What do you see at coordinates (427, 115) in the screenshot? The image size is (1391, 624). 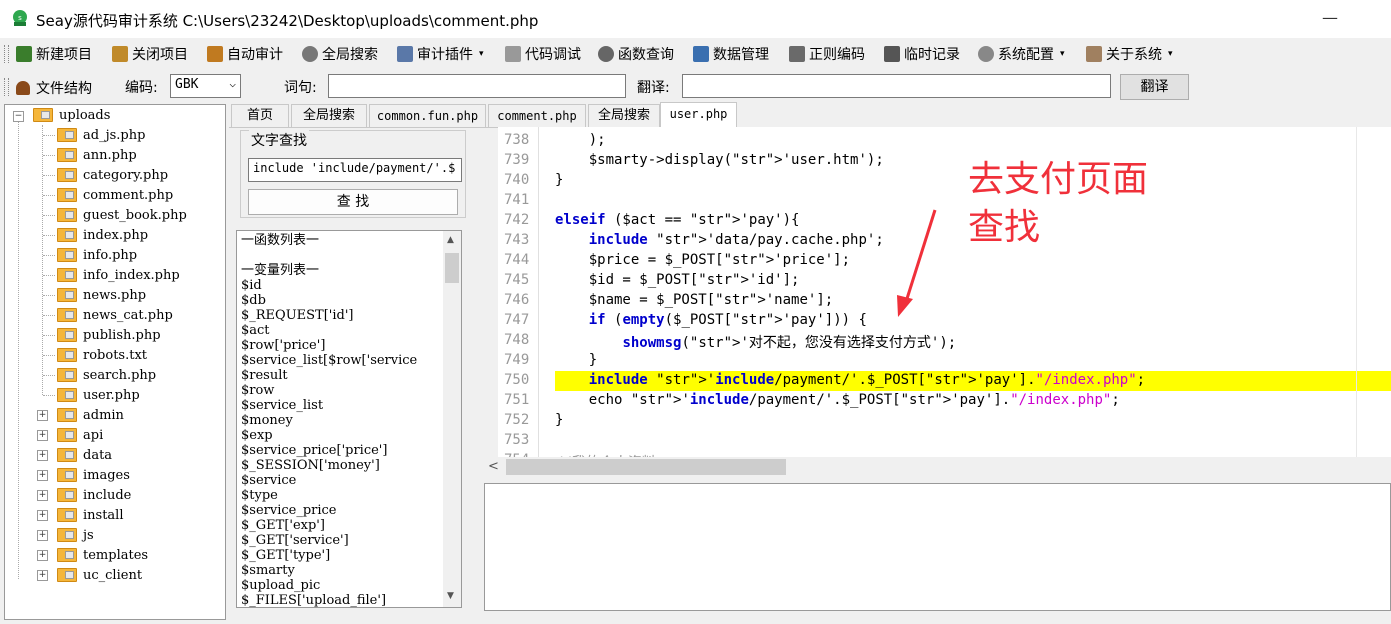 I see `tab-common-fun: common.fun.php` at bounding box center [427, 115].